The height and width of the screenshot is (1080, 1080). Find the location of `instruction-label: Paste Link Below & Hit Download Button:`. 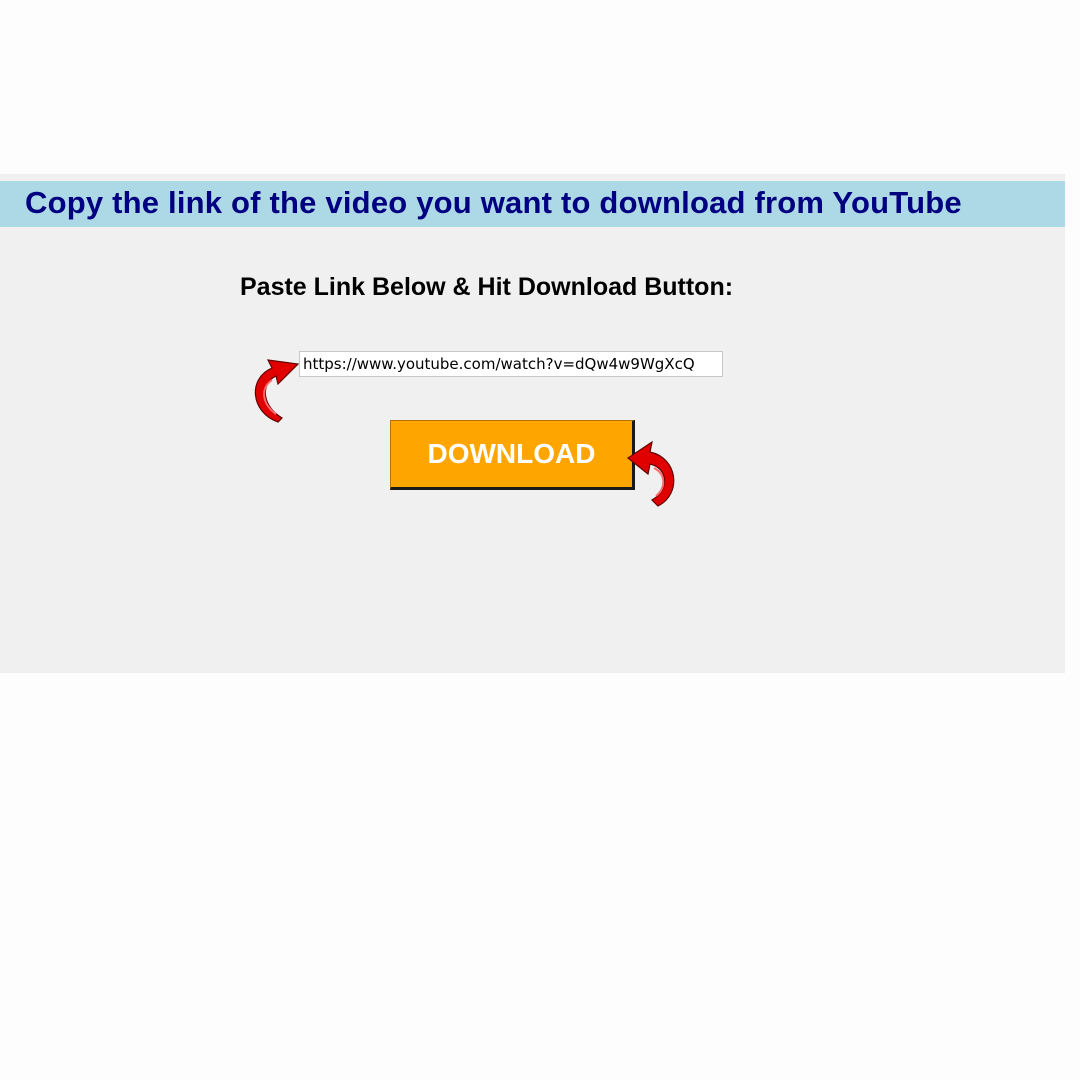

instruction-label: Paste Link Below & Hit Download Button: is located at coordinates (487, 287).